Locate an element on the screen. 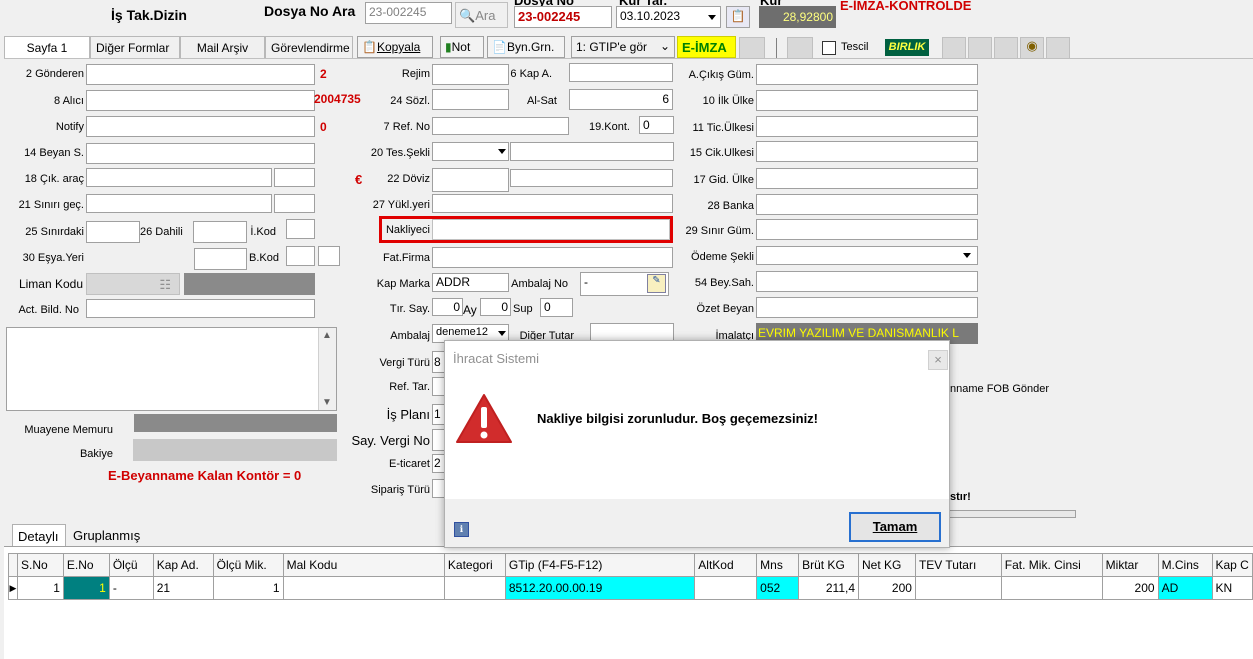 This screenshot has width=1253, height=659. cik-ulkesi-field is located at coordinates (867, 151).